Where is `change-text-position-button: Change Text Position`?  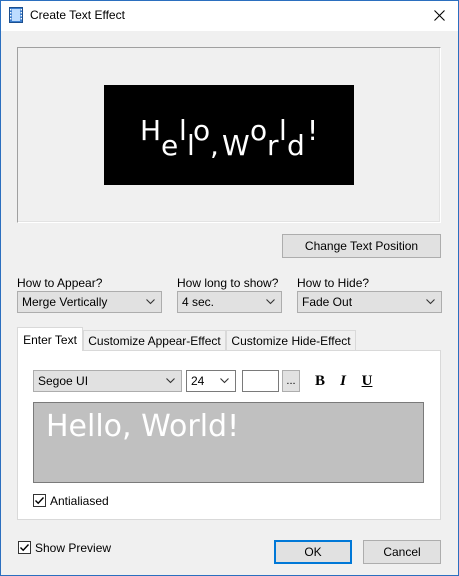
change-text-position-button: Change Text Position is located at coordinates (361, 246).